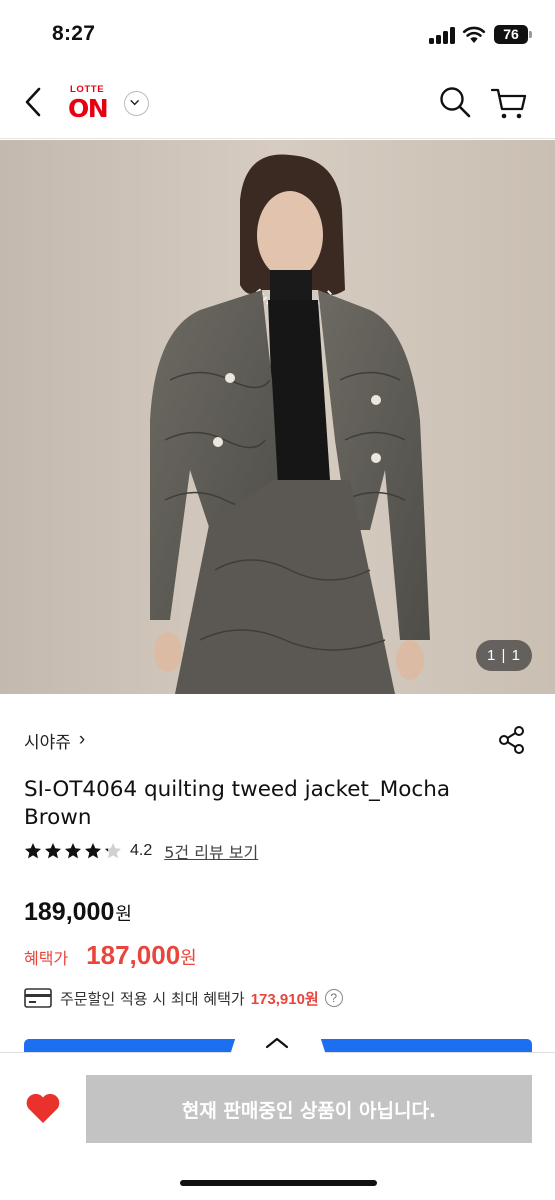 The width and height of the screenshot is (555, 1200). What do you see at coordinates (33, 102) in the screenshot?
I see `back-arrow-icon` at bounding box center [33, 102].